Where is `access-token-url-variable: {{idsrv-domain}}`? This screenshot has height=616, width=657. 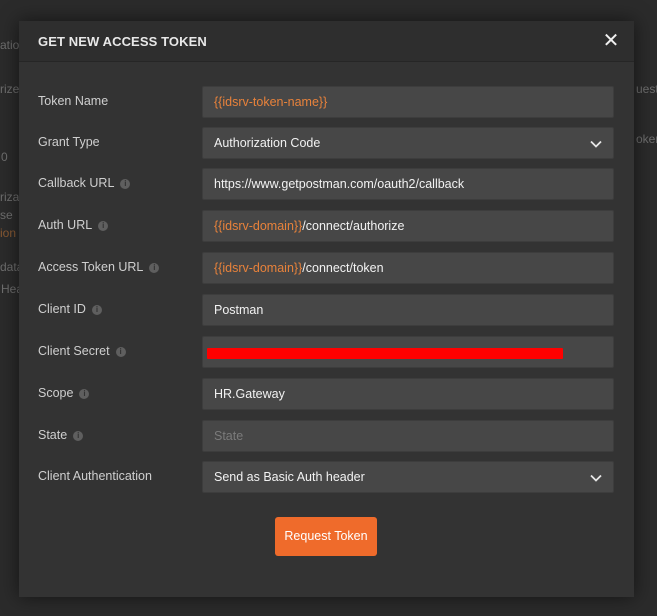
access-token-url-variable: {{idsrv-domain}} is located at coordinates (258, 268).